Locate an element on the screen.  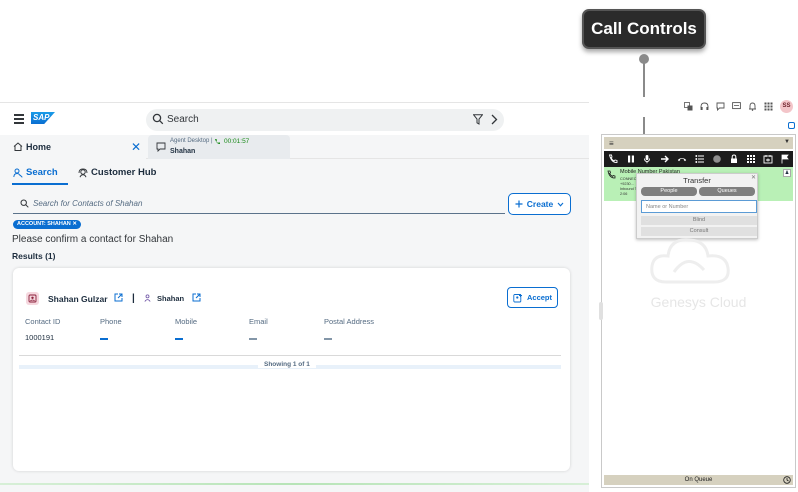
contact-avatar is located at coordinates (32, 298).